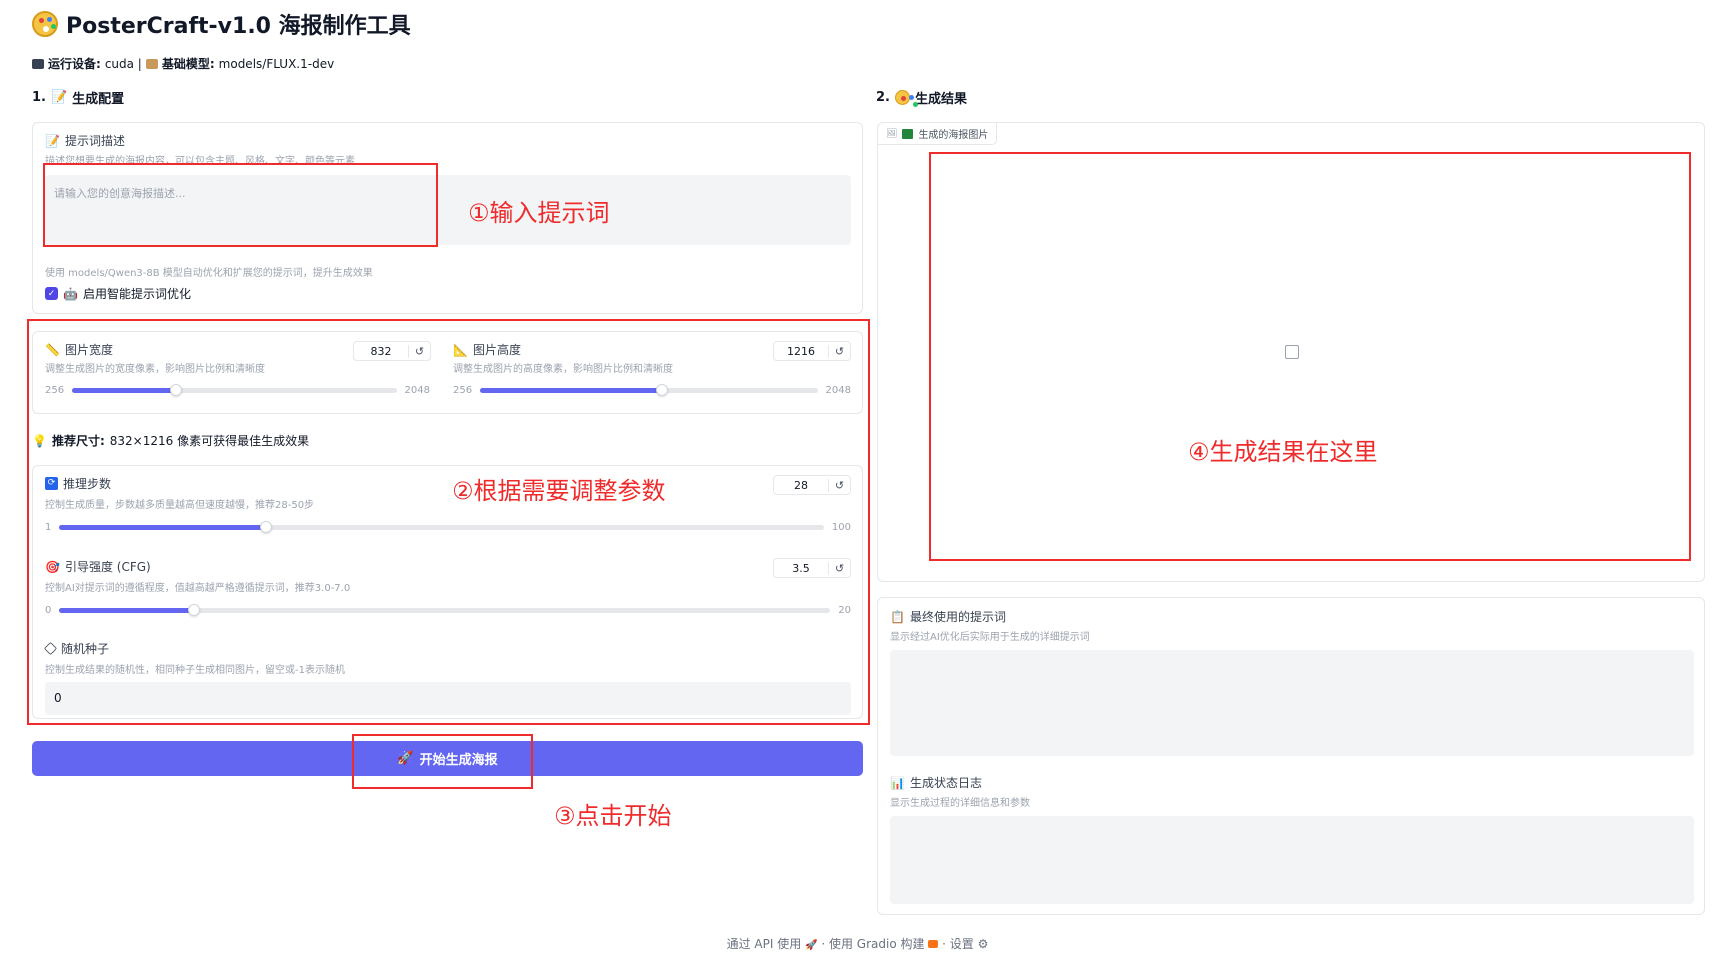 The image size is (1715, 953). I want to click on model-label: 基础模型:, so click(188, 64).